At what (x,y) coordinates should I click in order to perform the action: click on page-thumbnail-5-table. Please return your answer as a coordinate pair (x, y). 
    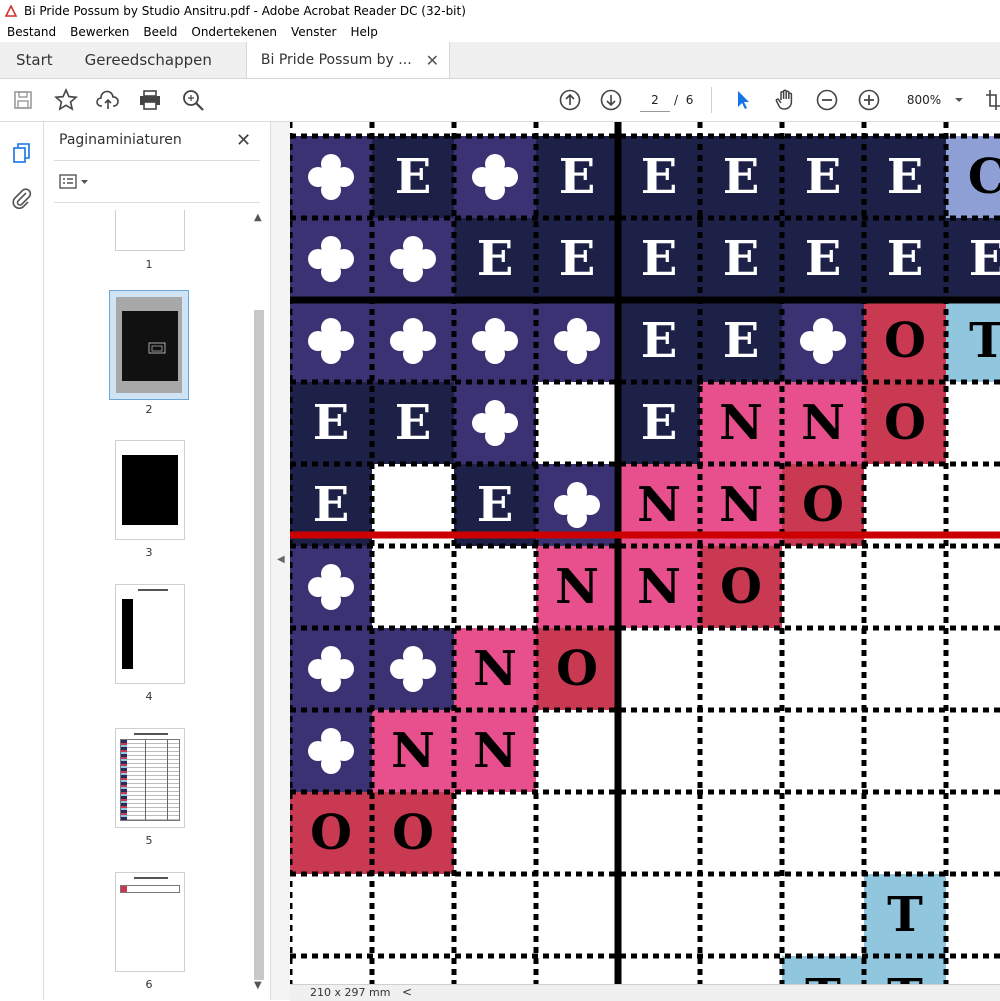
    Looking at the image, I should click on (150, 780).